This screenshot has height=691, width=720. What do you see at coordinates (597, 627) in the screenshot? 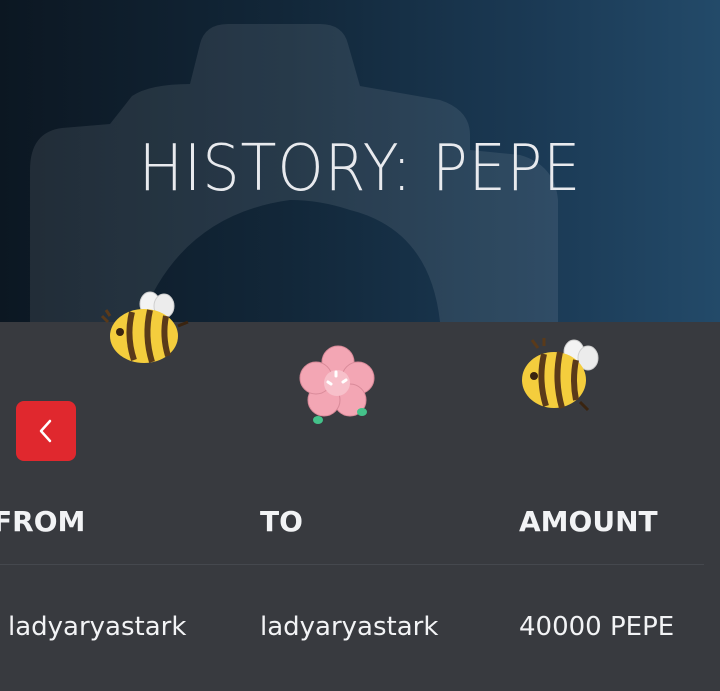
I see `cell-amount: 40000 PEPE` at bounding box center [597, 627].